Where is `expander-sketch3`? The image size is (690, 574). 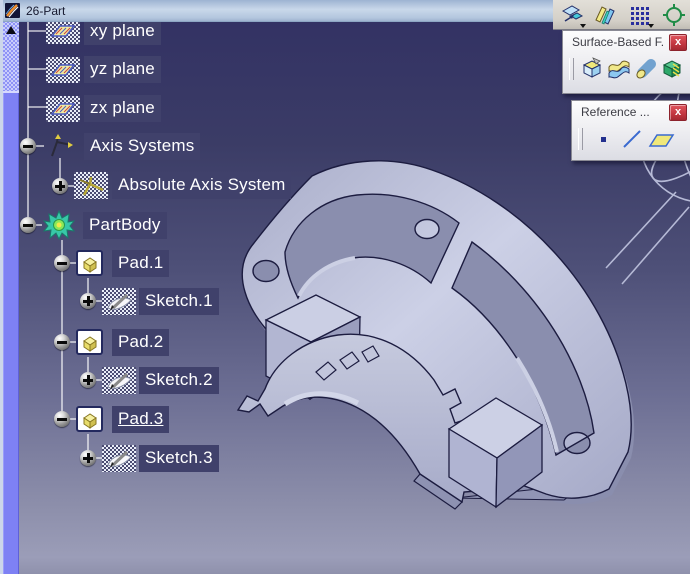 expander-sketch3 is located at coordinates (88, 458).